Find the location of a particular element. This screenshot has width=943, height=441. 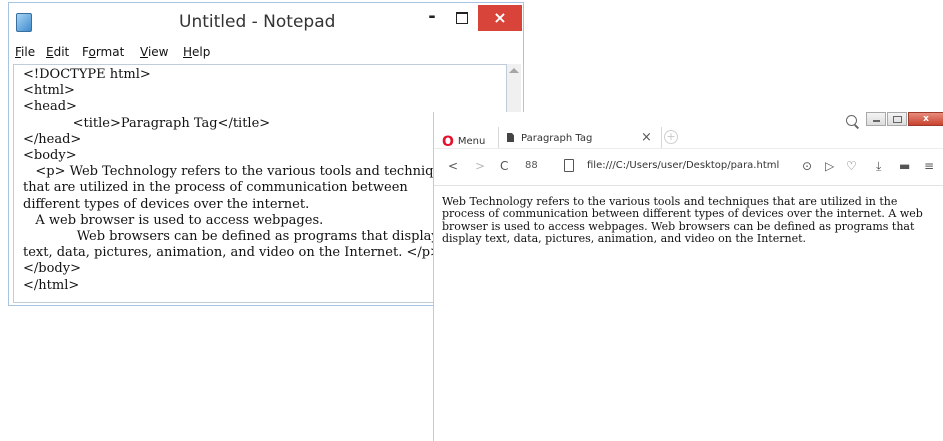

notepad-titlebar: Untitled - Notepad - × is located at coordinates (266, 22).